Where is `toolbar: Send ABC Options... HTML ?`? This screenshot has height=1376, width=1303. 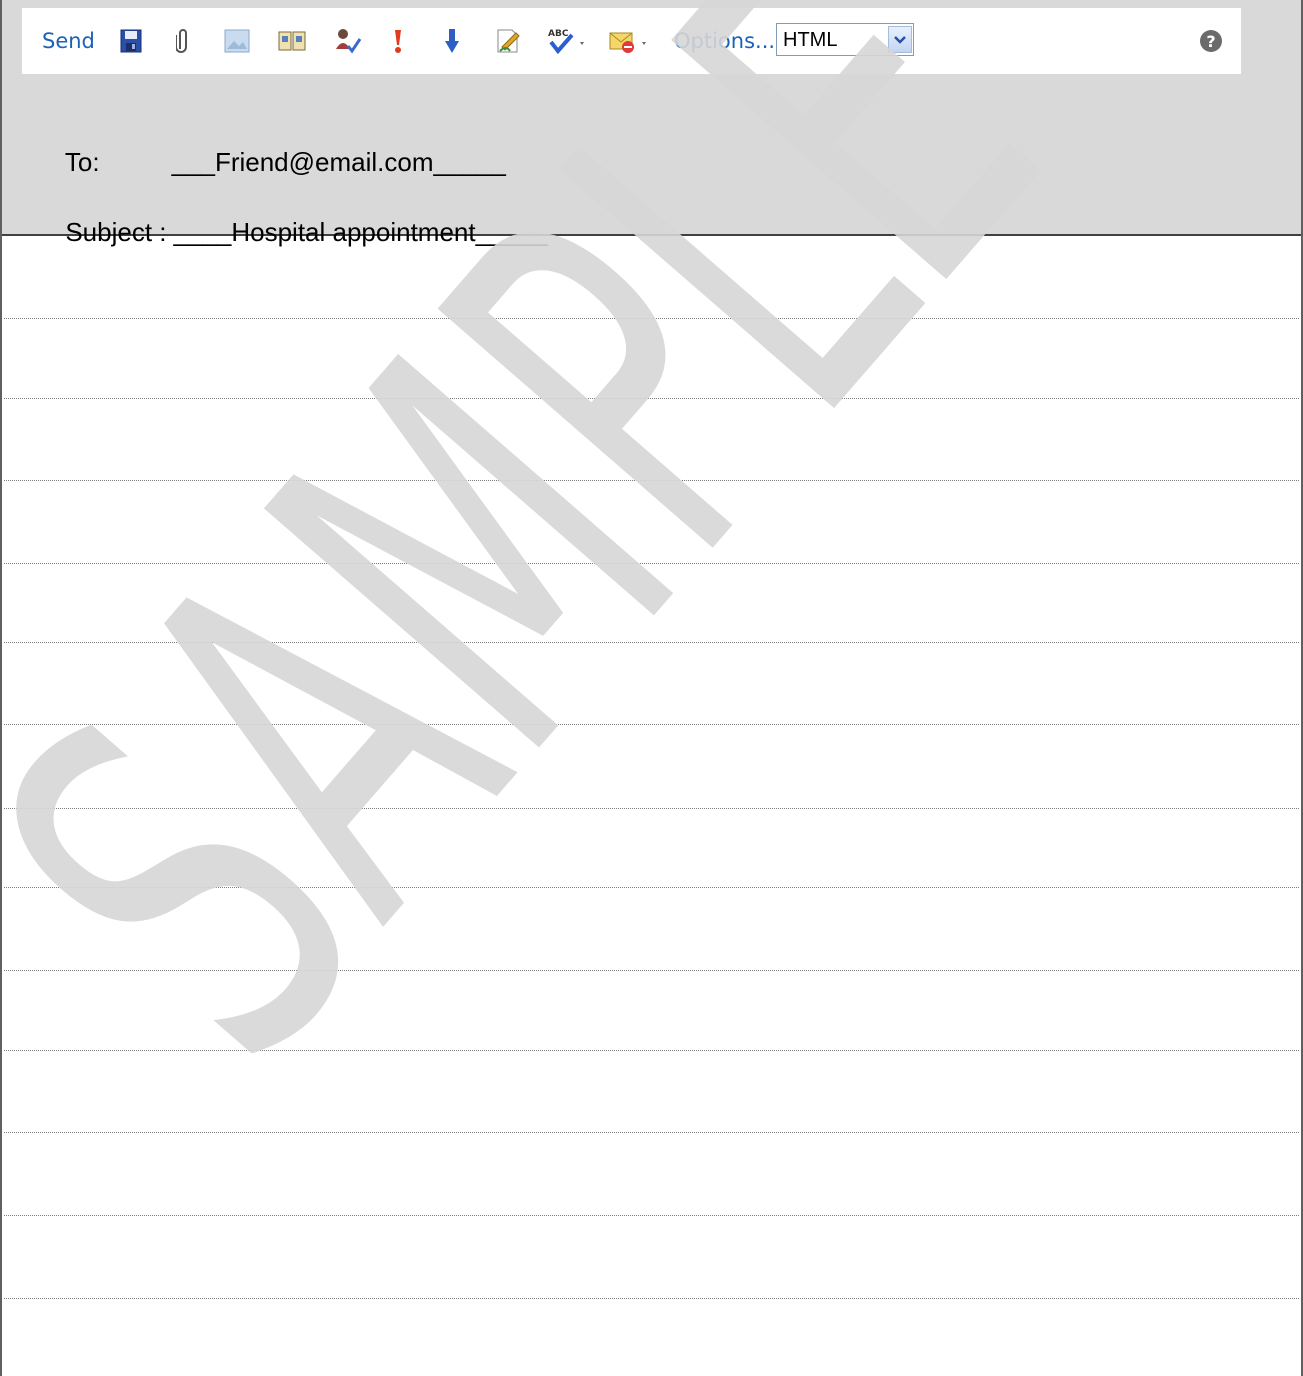
toolbar: Send ABC Options... HTML ? is located at coordinates (631, 41).